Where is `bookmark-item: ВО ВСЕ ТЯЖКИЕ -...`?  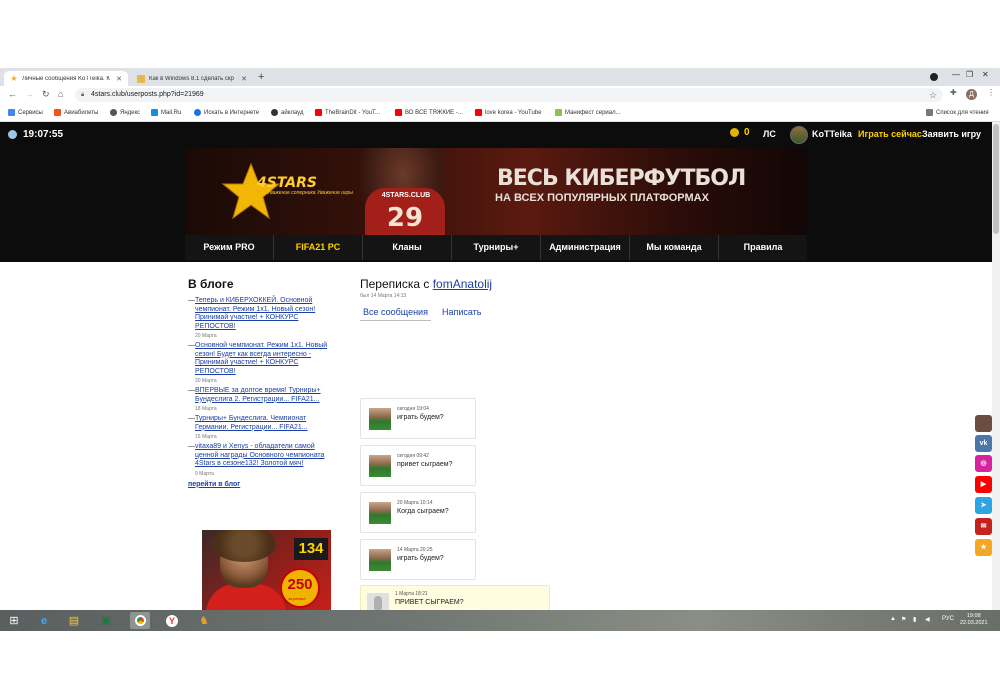
bookmark-item: ВО ВСЕ ТЯЖКИЕ -... is located at coordinates (429, 112).